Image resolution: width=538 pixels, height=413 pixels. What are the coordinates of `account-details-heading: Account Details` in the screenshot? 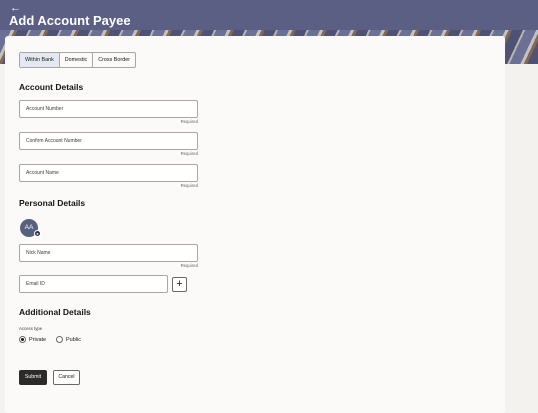 It's located at (51, 87).